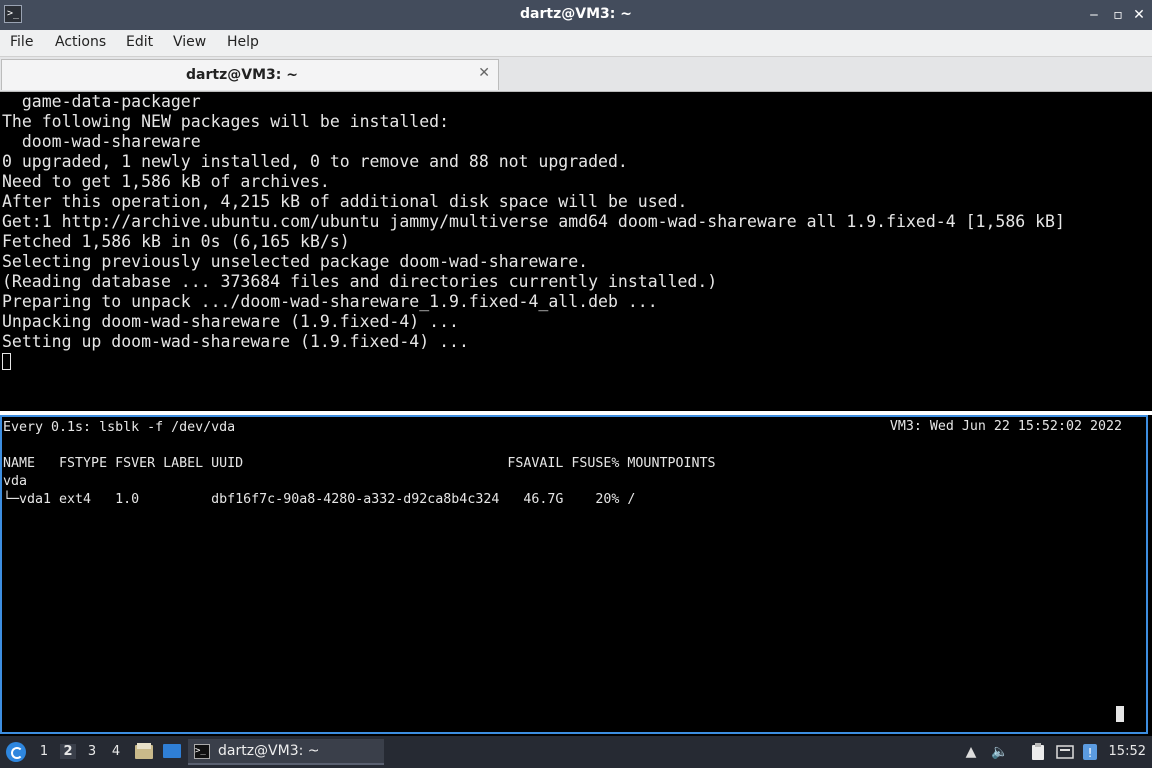 Image resolution: width=1152 pixels, height=768 pixels. I want to click on lsblk-row-disk: vda, so click(15, 481).